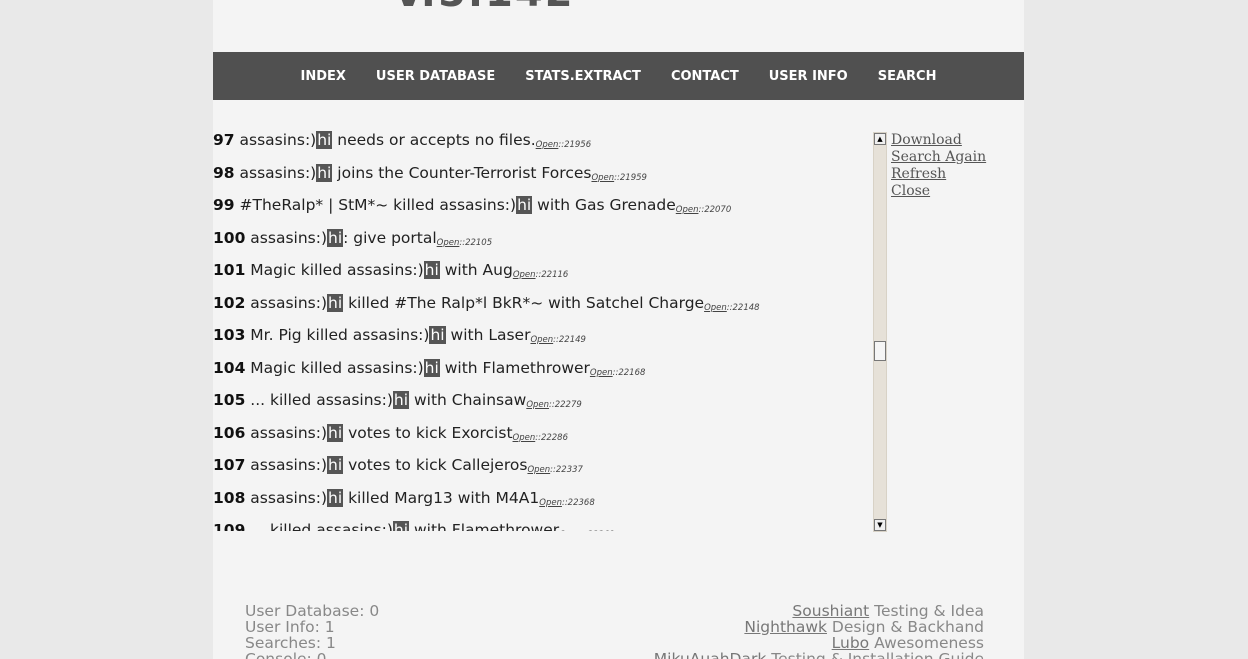 The height and width of the screenshot is (659, 1248). I want to click on credit-role: Testing & Installation Guide, so click(875, 654).